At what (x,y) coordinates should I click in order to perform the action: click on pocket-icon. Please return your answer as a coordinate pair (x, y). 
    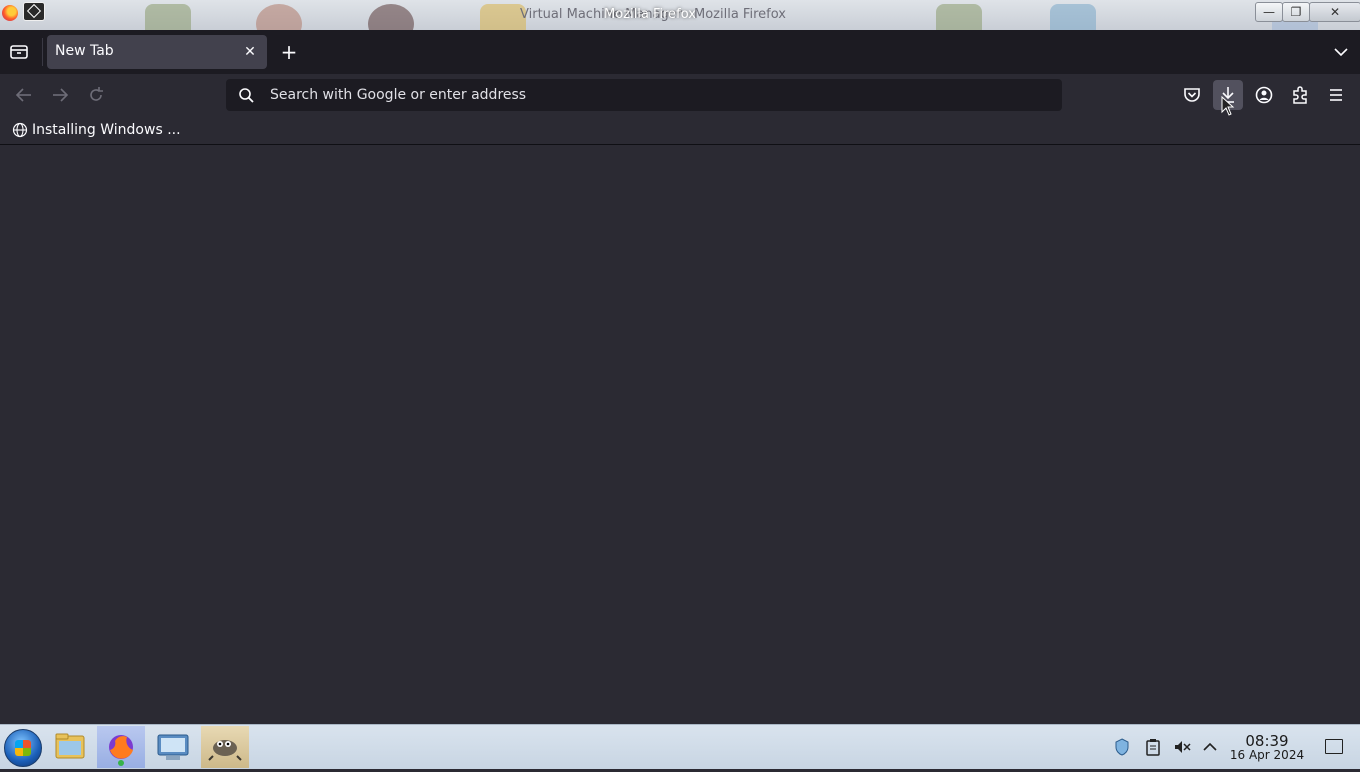
    Looking at the image, I should click on (1192, 95).